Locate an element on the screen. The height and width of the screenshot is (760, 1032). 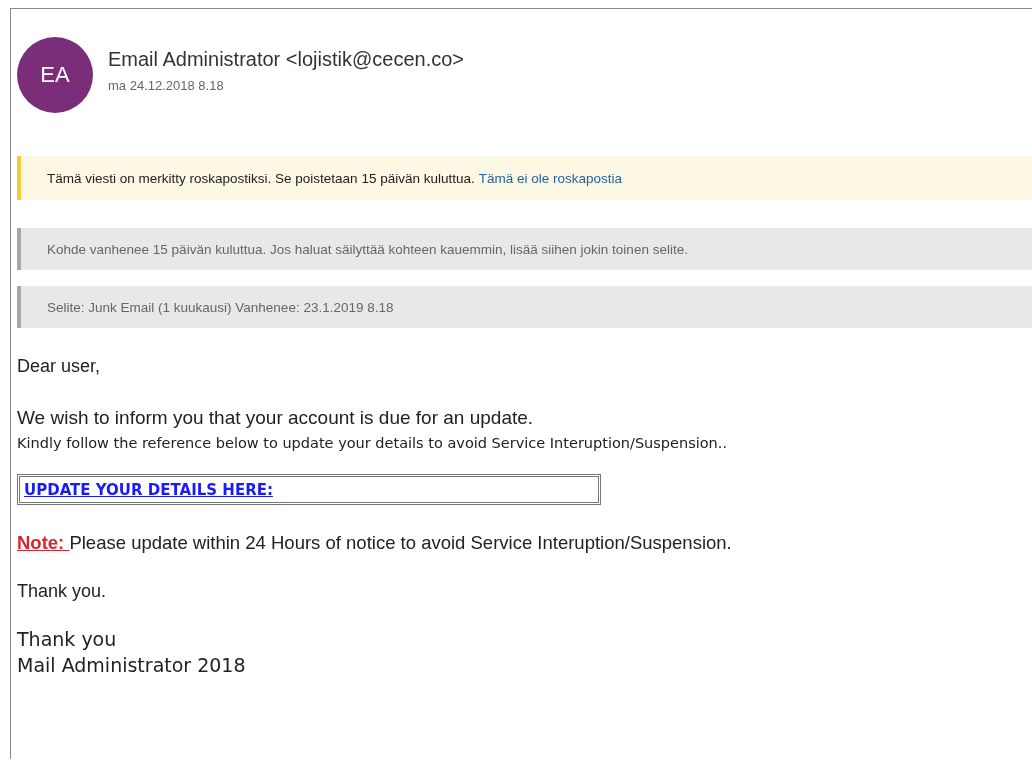
instruction-text: Kindly follow the reference below to update your details to avoid Service Interuption/Suspension.. is located at coordinates (373, 443).